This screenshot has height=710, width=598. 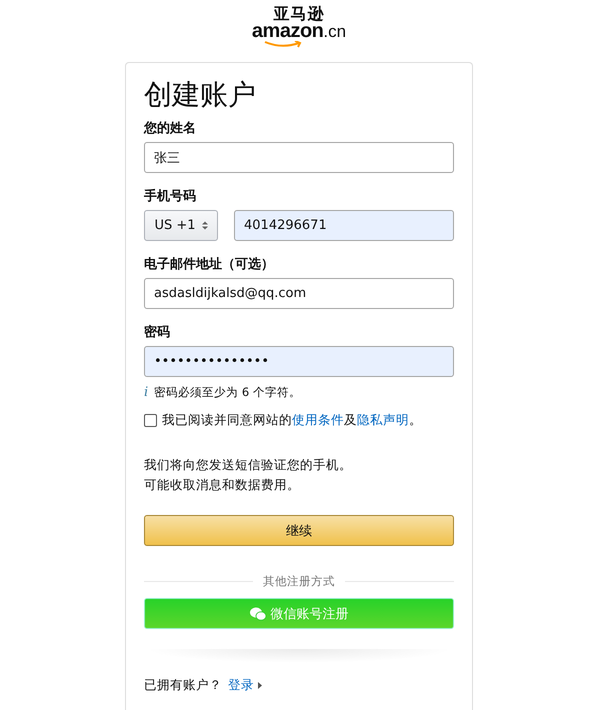 What do you see at coordinates (150, 420) in the screenshot?
I see `checkbox` at bounding box center [150, 420].